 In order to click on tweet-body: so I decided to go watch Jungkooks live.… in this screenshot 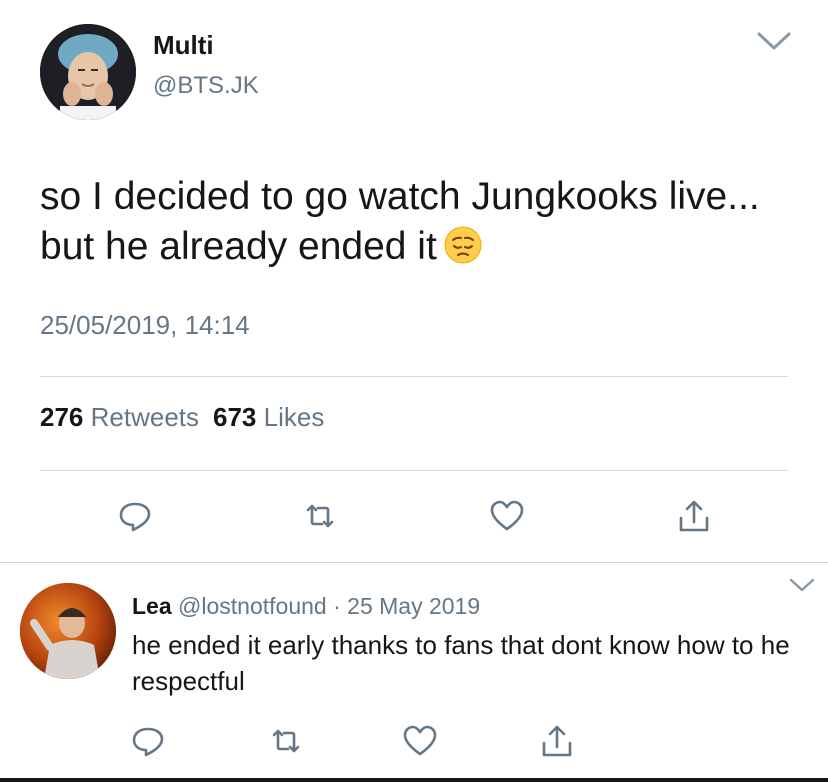, I will do `click(400, 221)`.